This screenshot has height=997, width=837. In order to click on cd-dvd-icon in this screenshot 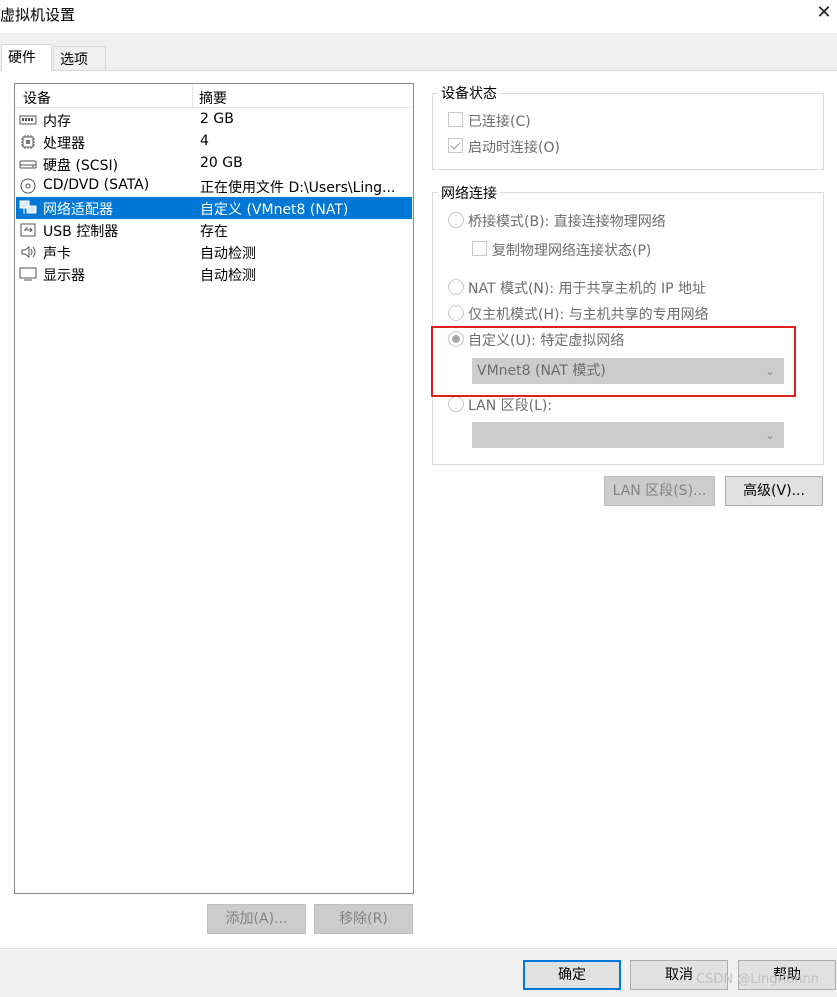, I will do `click(28, 186)`.